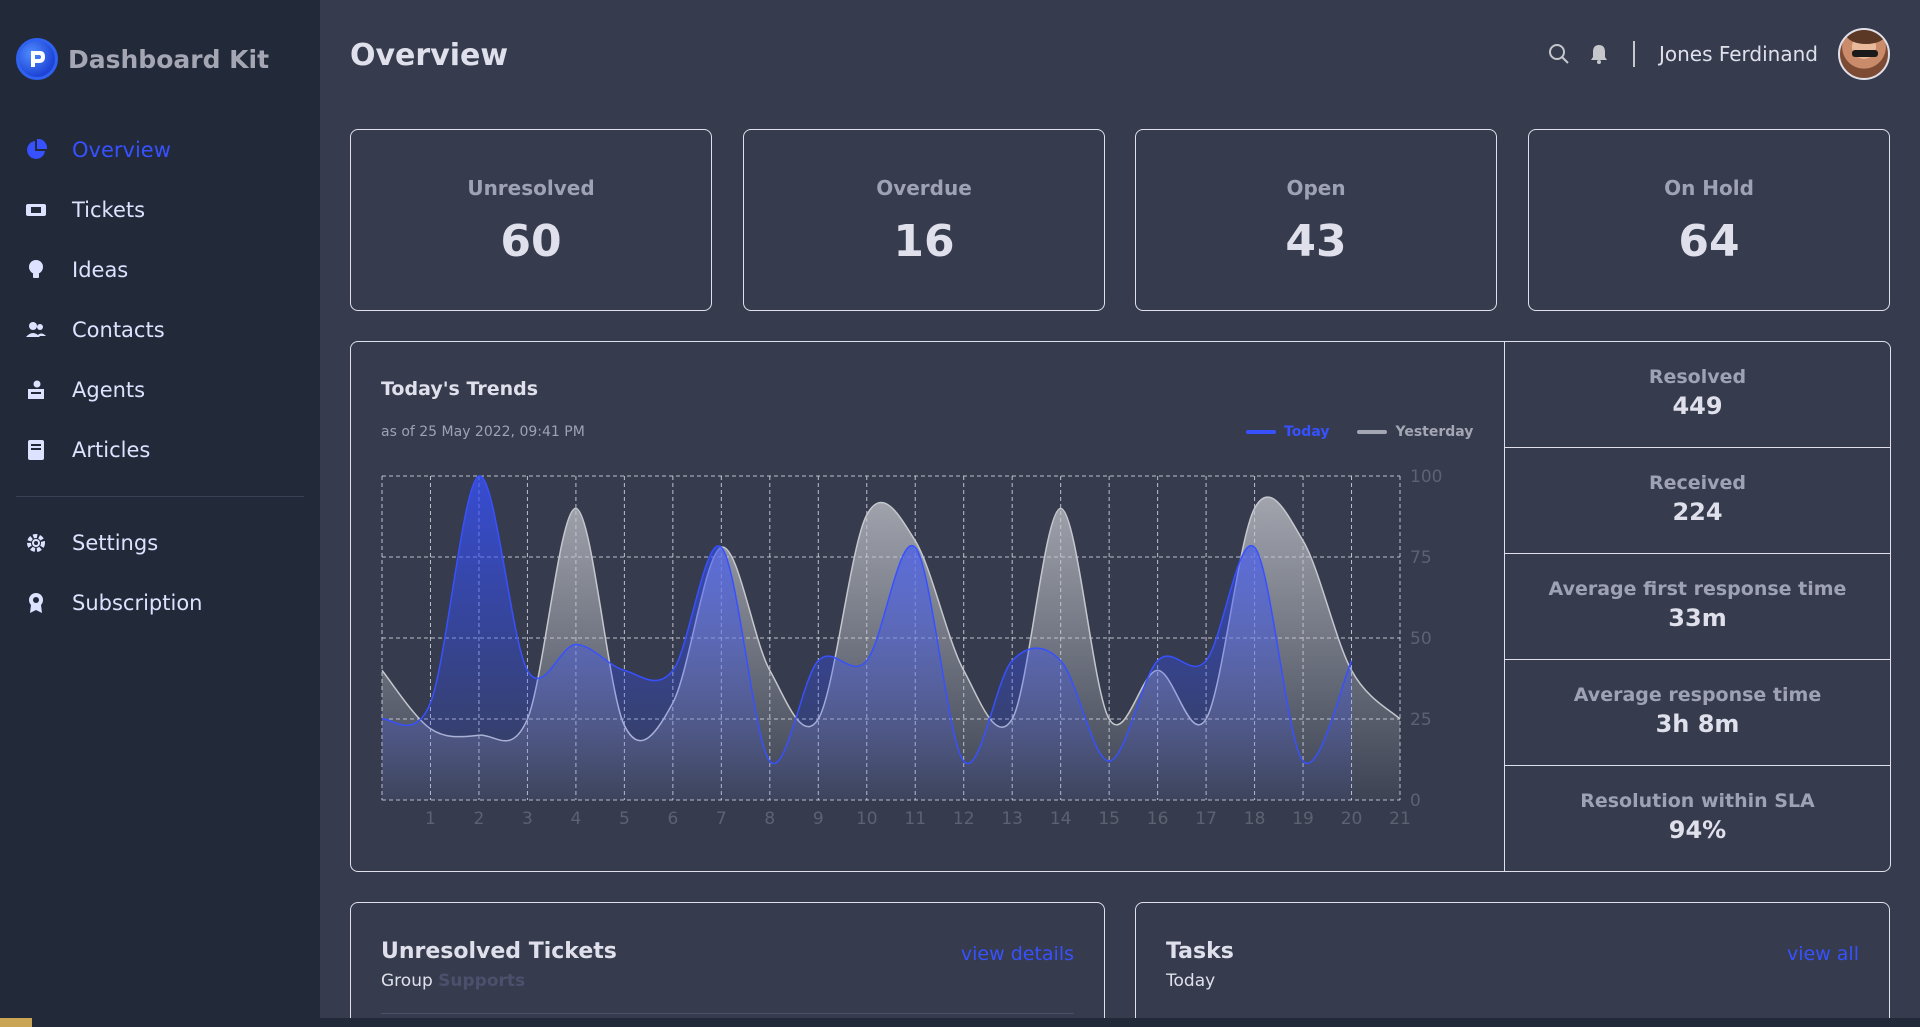 Image resolution: width=1920 pixels, height=1027 pixels. I want to click on stat-card-open: Open 43, so click(1316, 220).